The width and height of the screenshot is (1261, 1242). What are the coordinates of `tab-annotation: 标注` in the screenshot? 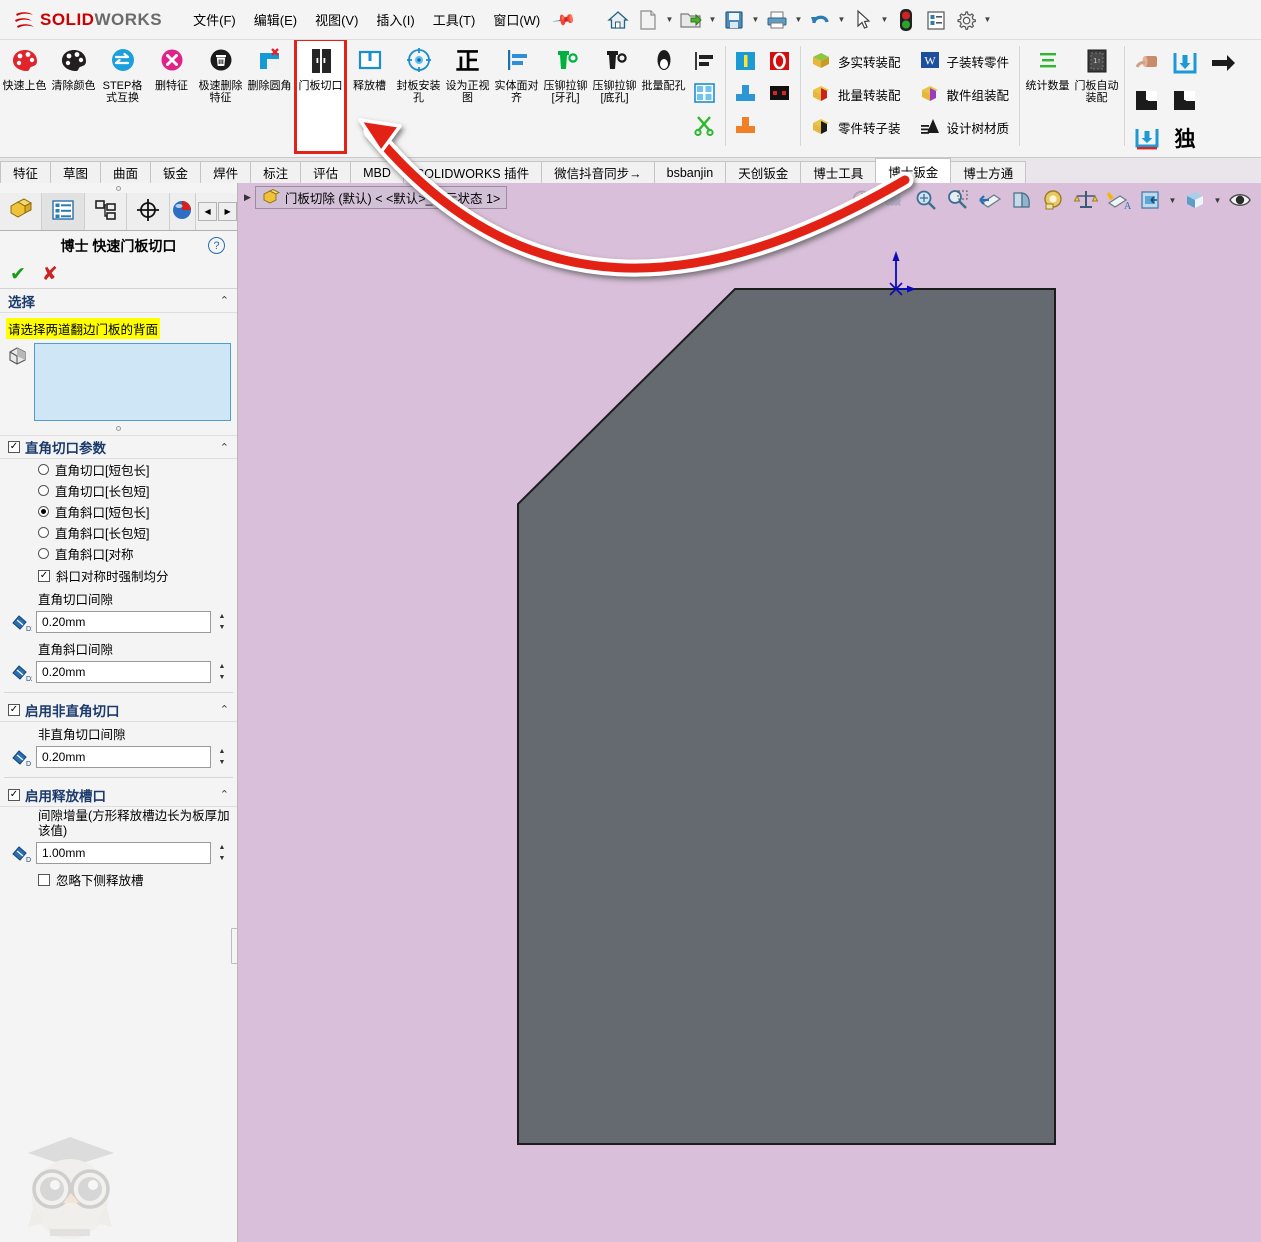 It's located at (276, 172).